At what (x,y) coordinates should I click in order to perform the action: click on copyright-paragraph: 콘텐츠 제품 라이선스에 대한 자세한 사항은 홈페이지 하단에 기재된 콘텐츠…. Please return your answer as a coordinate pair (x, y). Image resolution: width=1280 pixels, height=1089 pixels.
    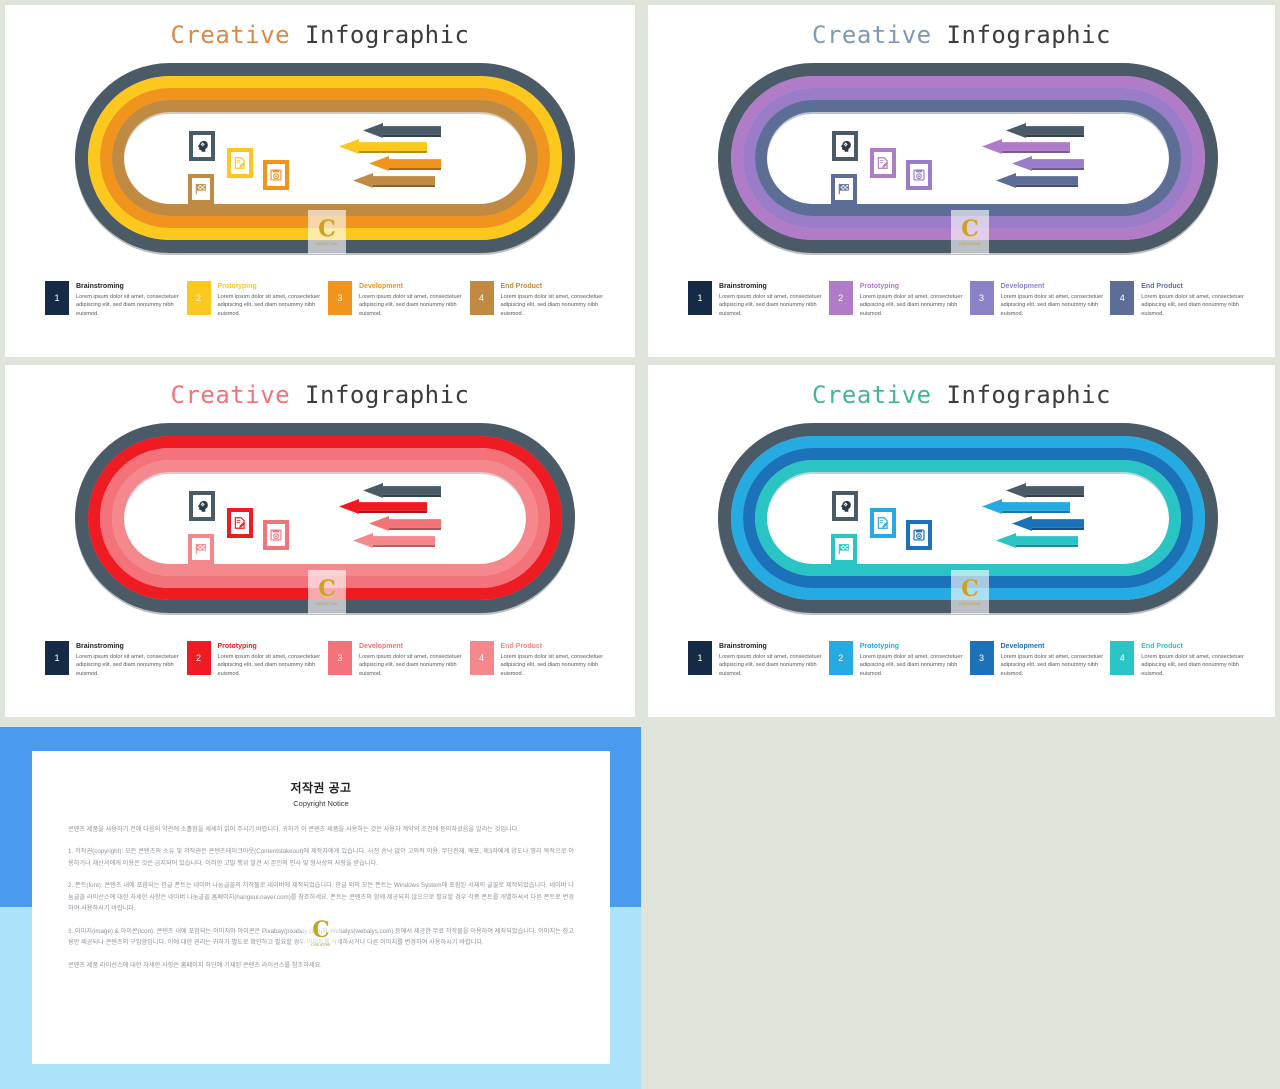
    Looking at the image, I should click on (195, 965).